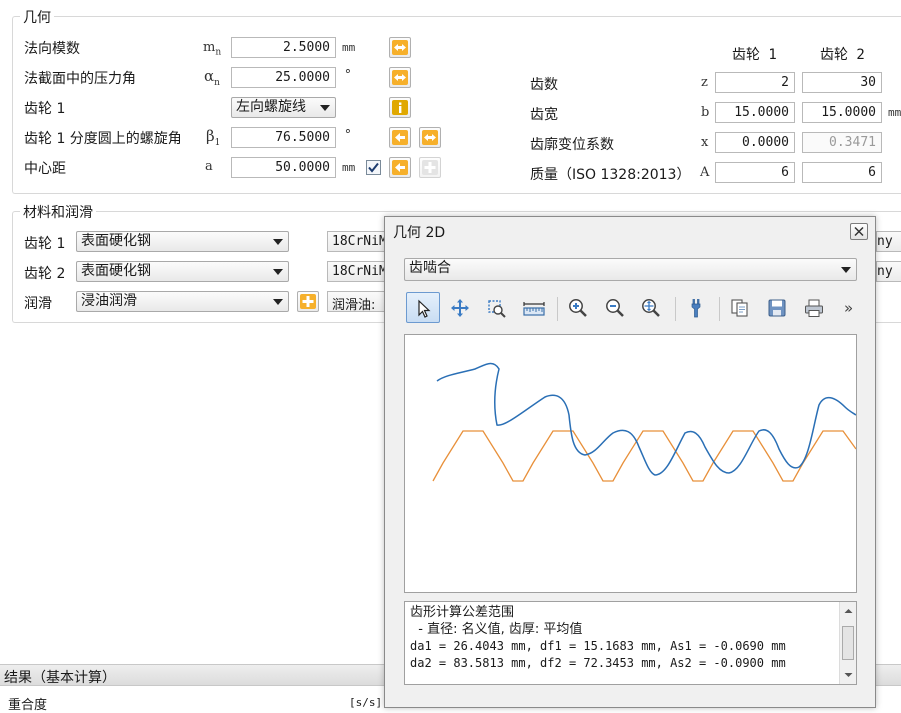  What do you see at coordinates (423, 307) in the screenshot?
I see `select-tool` at bounding box center [423, 307].